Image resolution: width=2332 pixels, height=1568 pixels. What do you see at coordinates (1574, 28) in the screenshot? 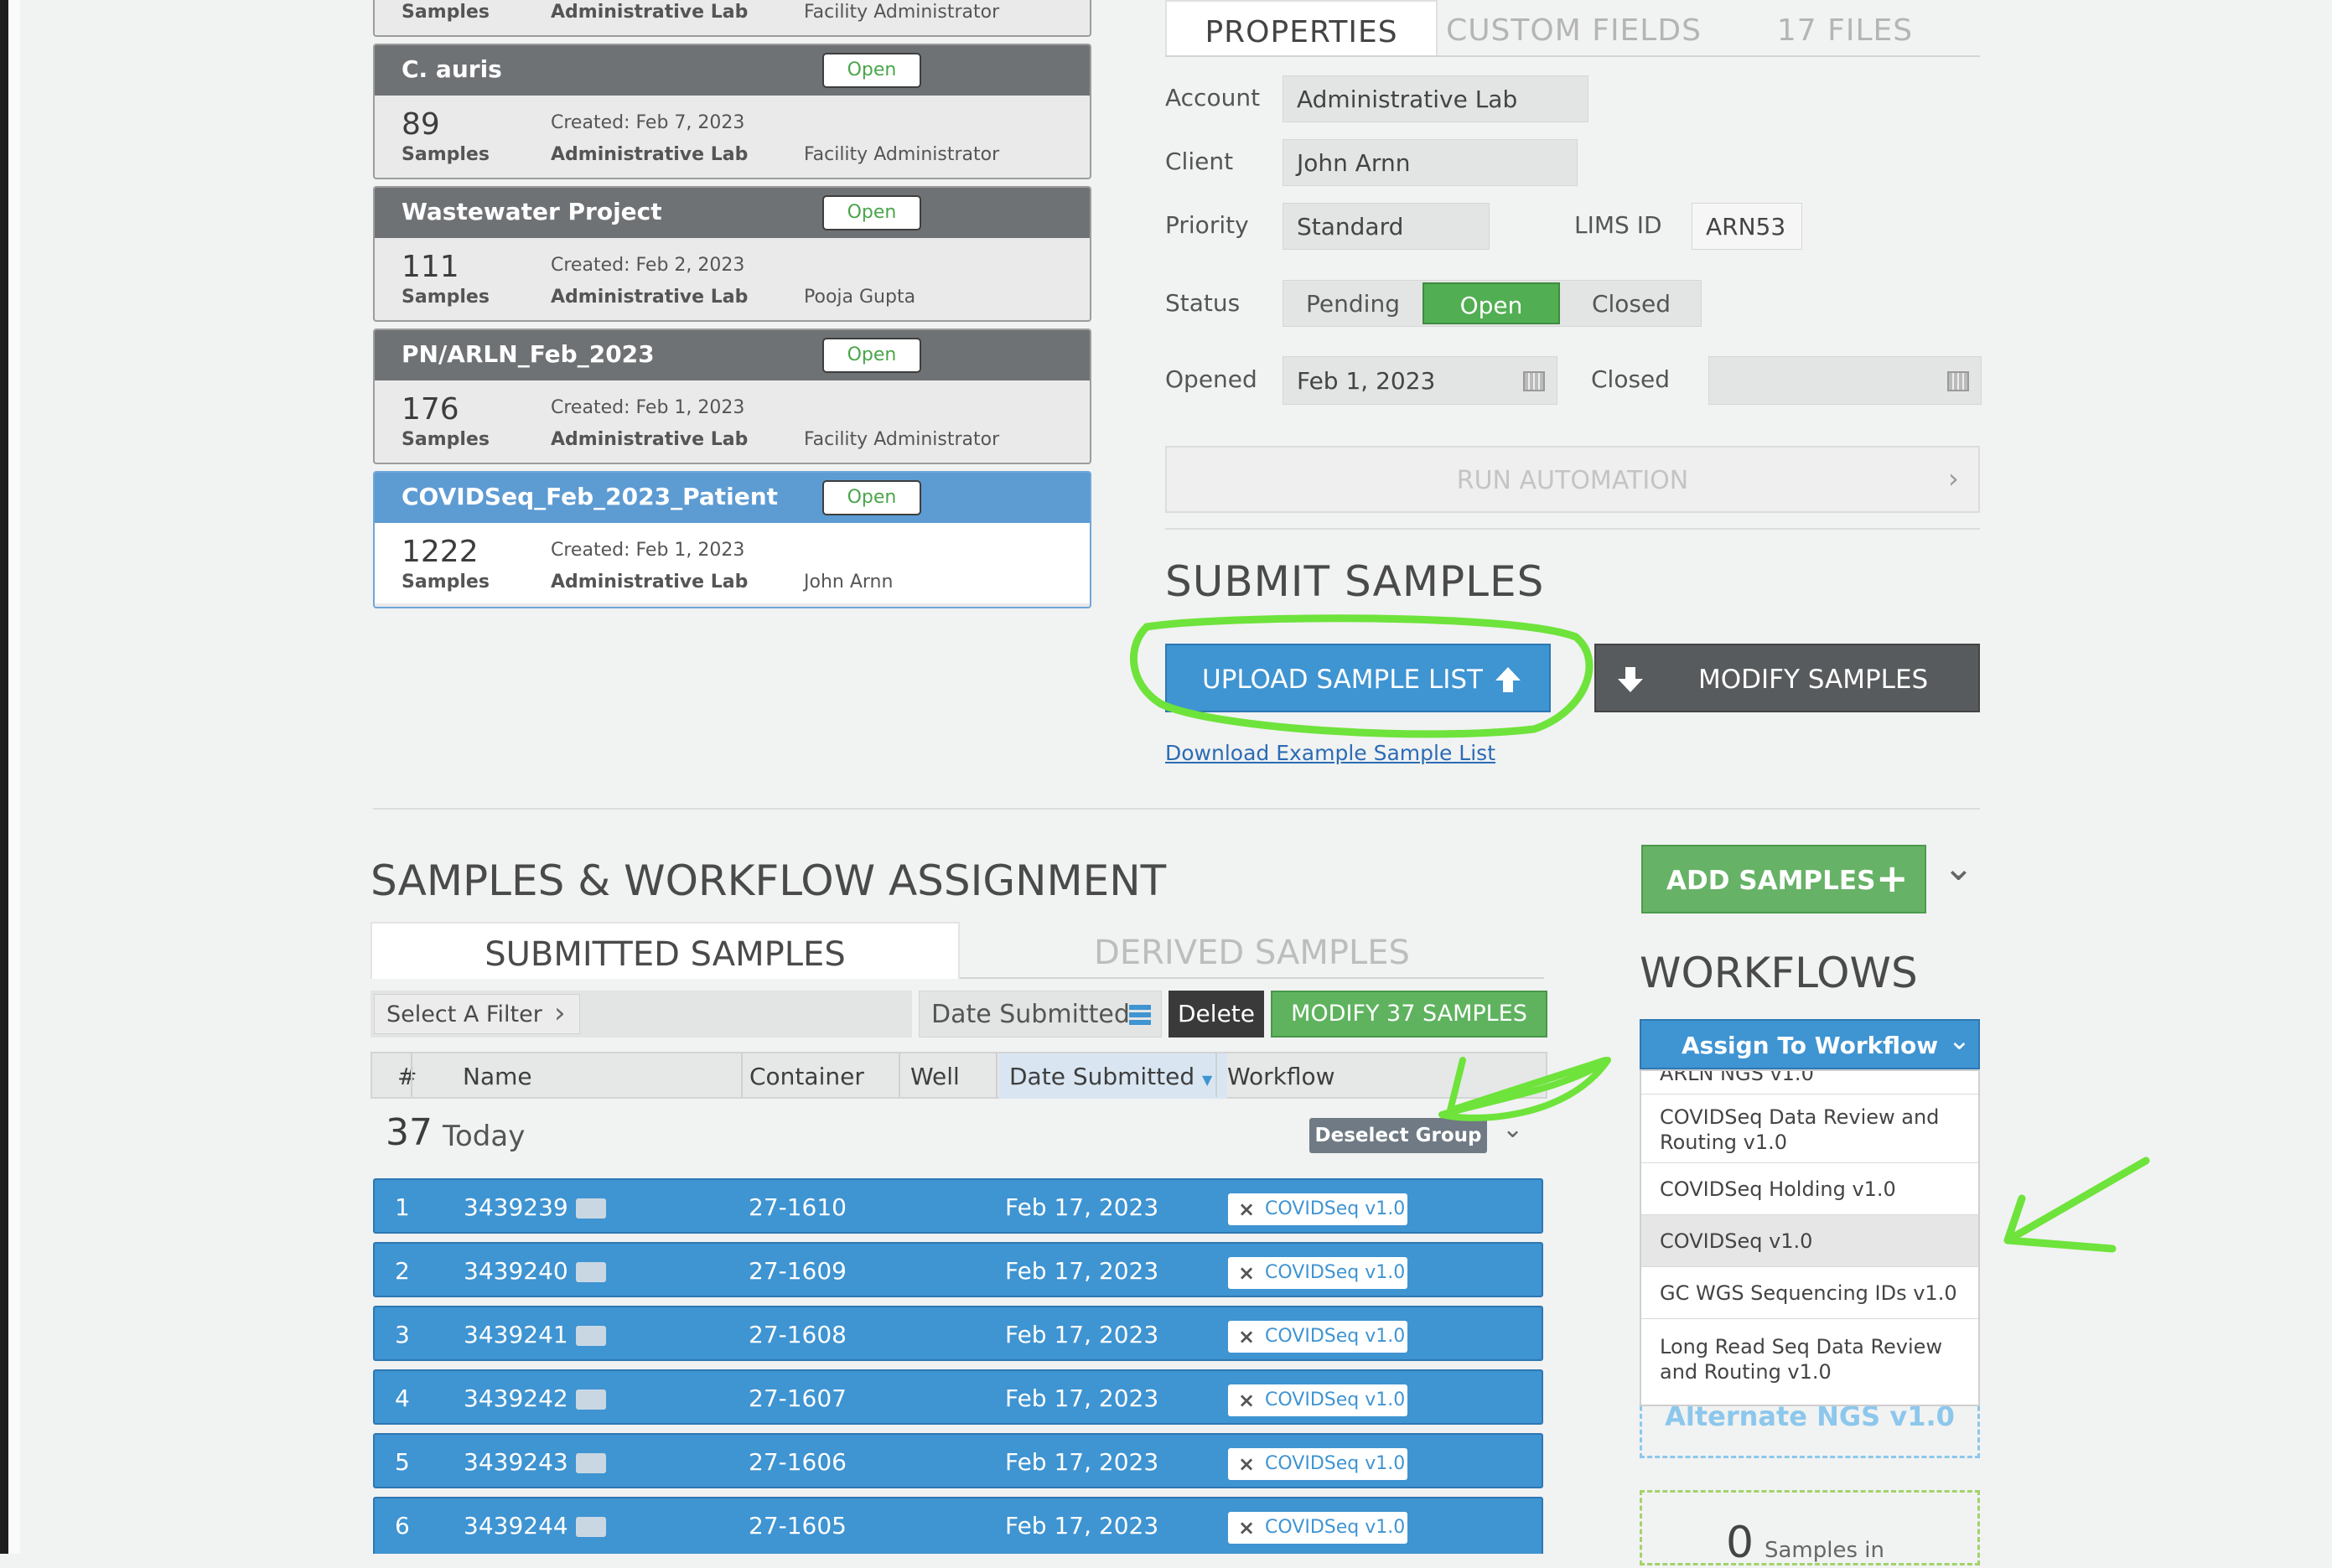
I see `tab-custom-fields: CUSTOM FIELDS` at bounding box center [1574, 28].